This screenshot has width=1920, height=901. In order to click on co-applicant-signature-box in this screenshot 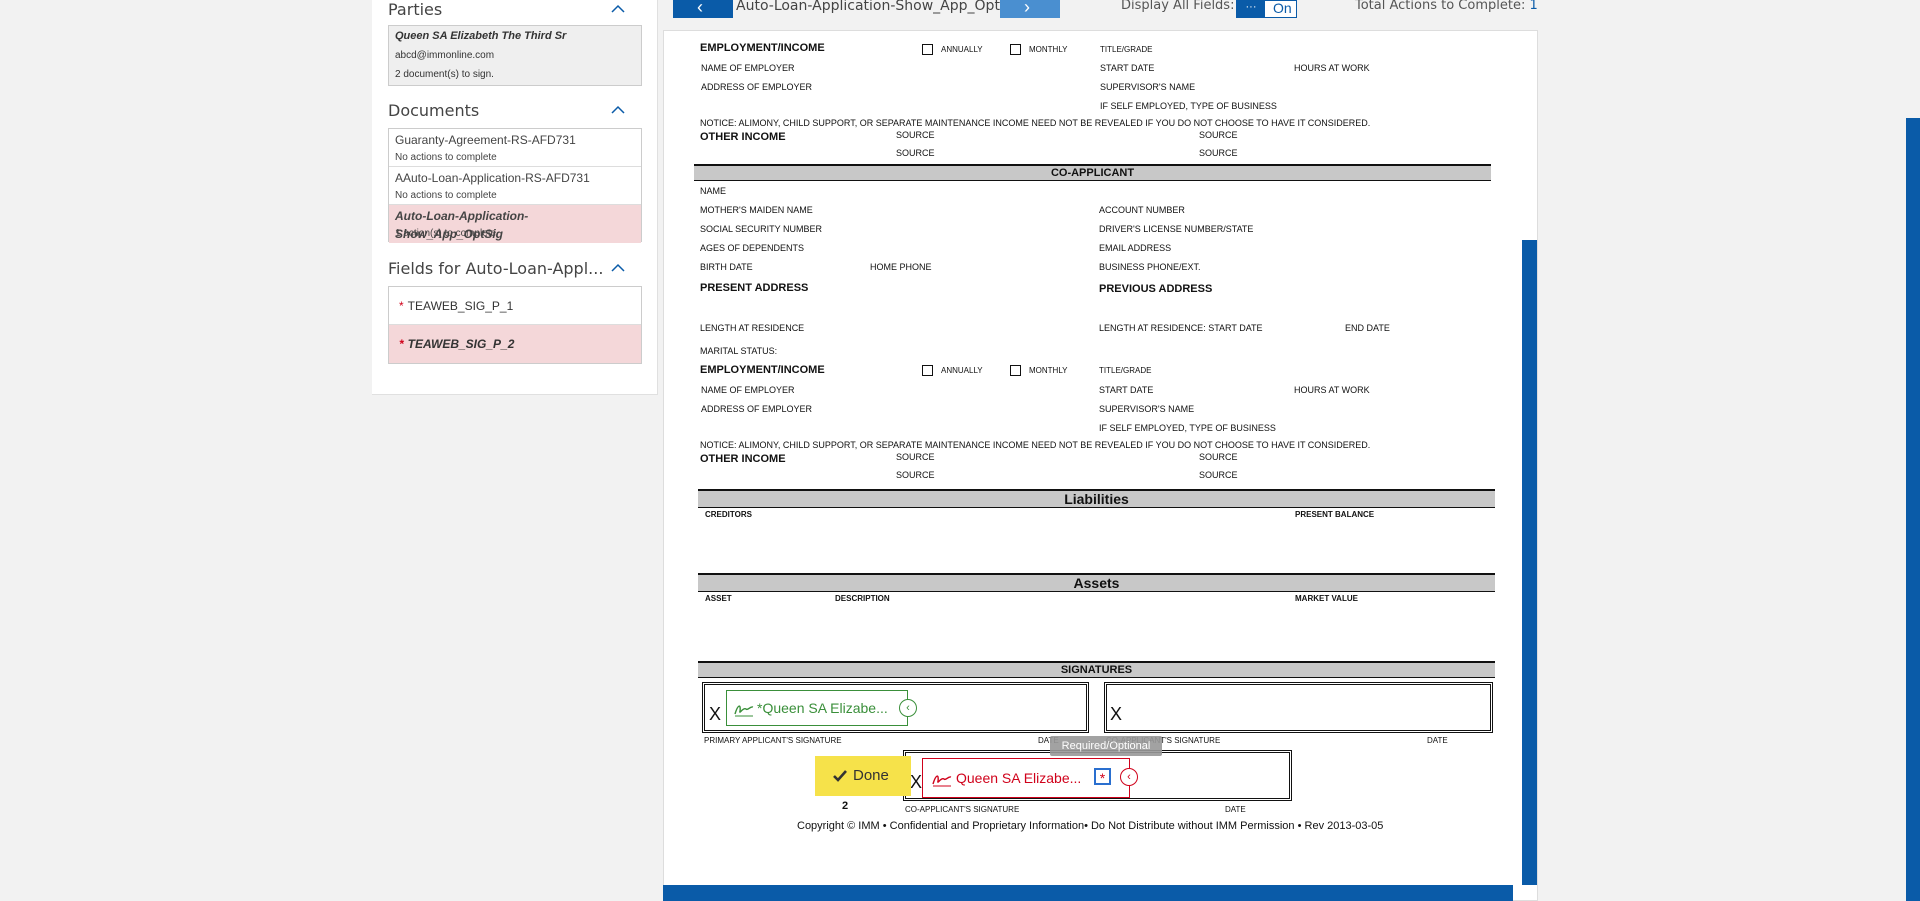, I will do `click(1298, 707)`.